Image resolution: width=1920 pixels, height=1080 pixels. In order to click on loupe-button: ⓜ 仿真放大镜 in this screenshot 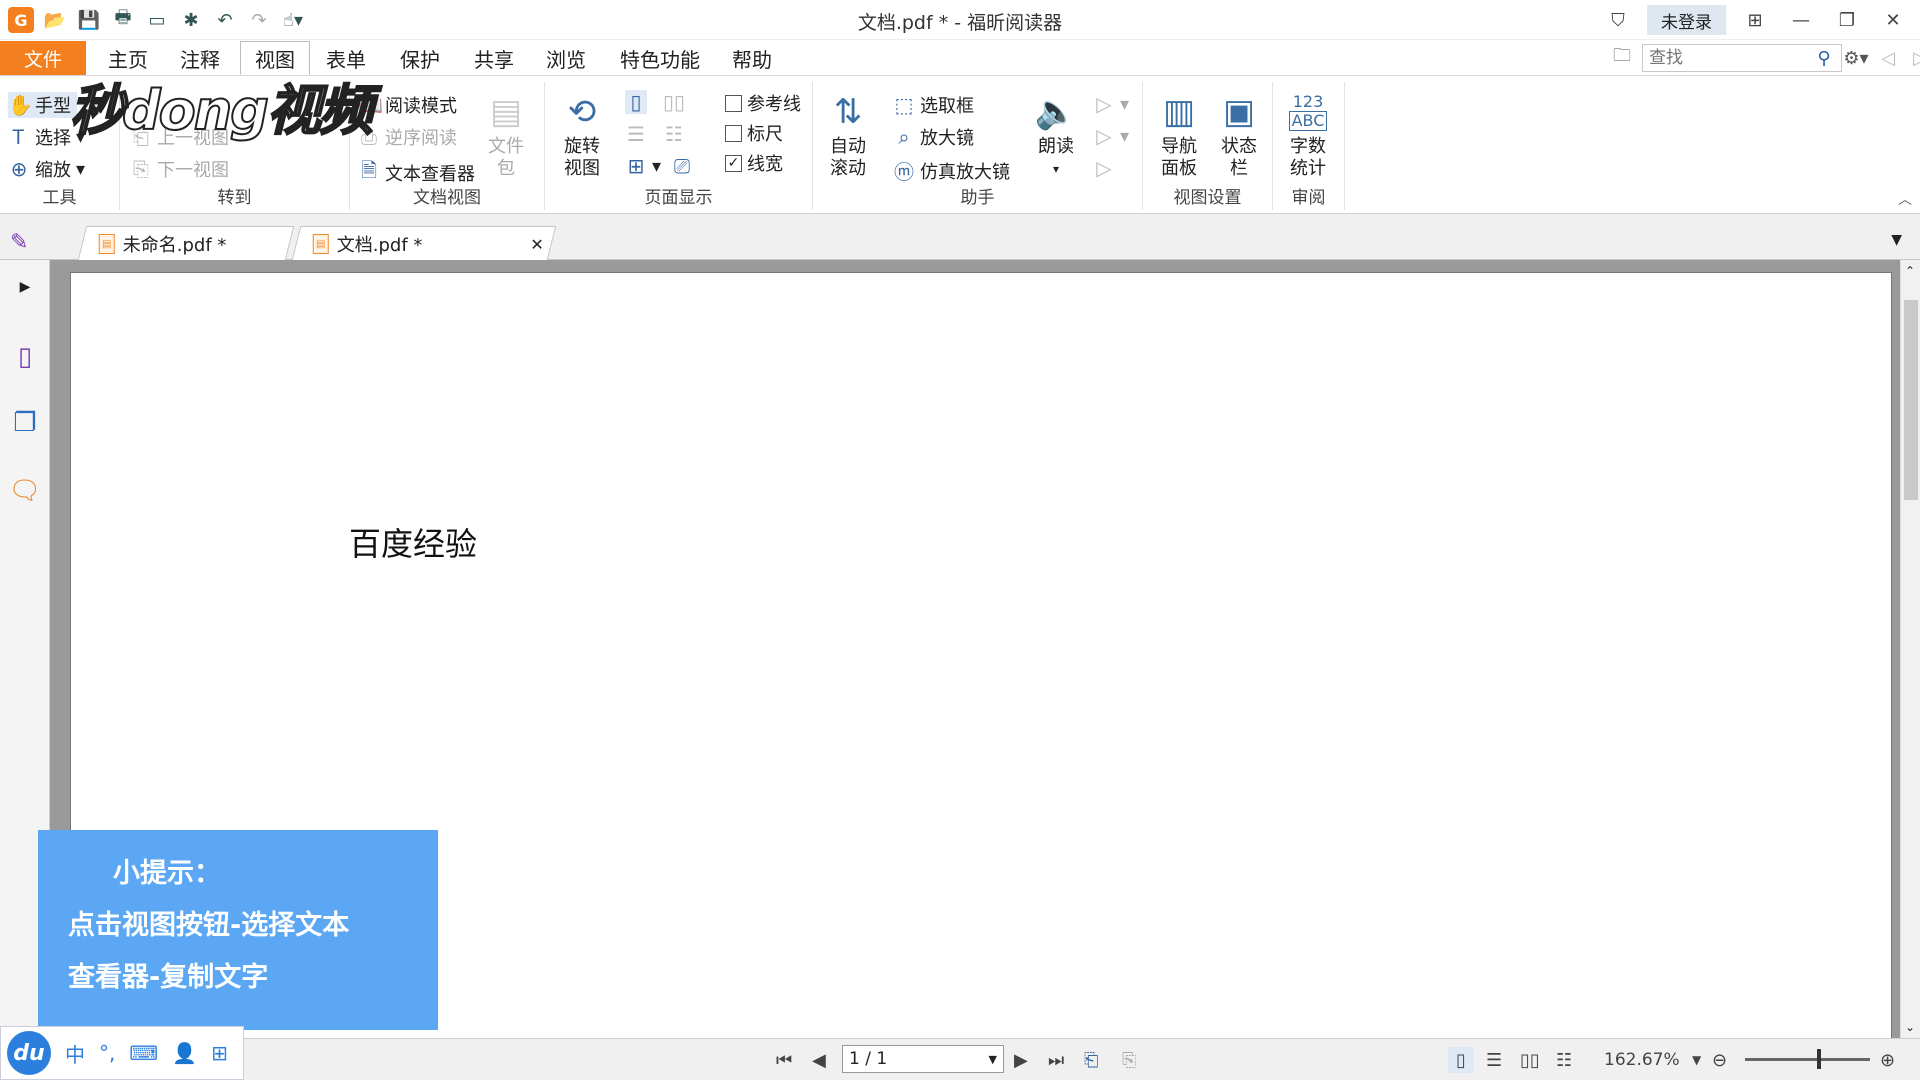, I will do `click(951, 170)`.